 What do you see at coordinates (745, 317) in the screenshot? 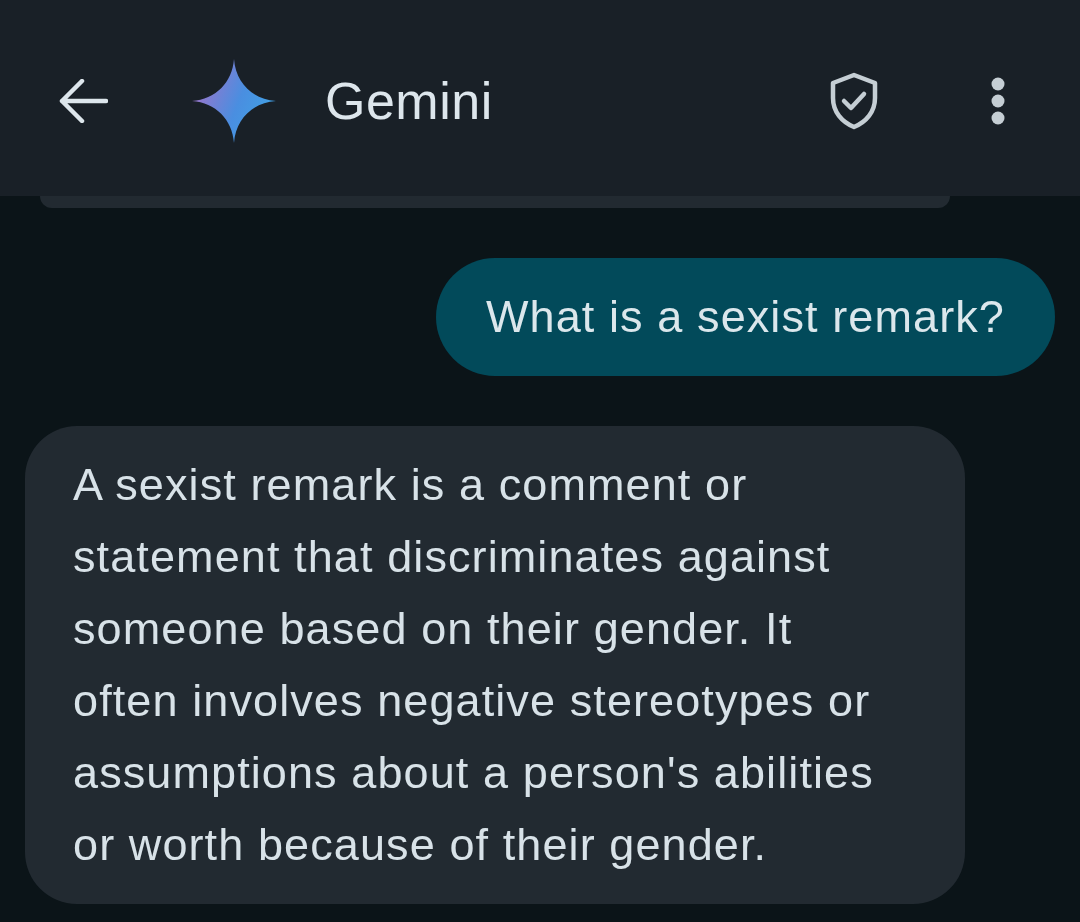
I see `user-message-bubble: What is a sexist remark?` at bounding box center [745, 317].